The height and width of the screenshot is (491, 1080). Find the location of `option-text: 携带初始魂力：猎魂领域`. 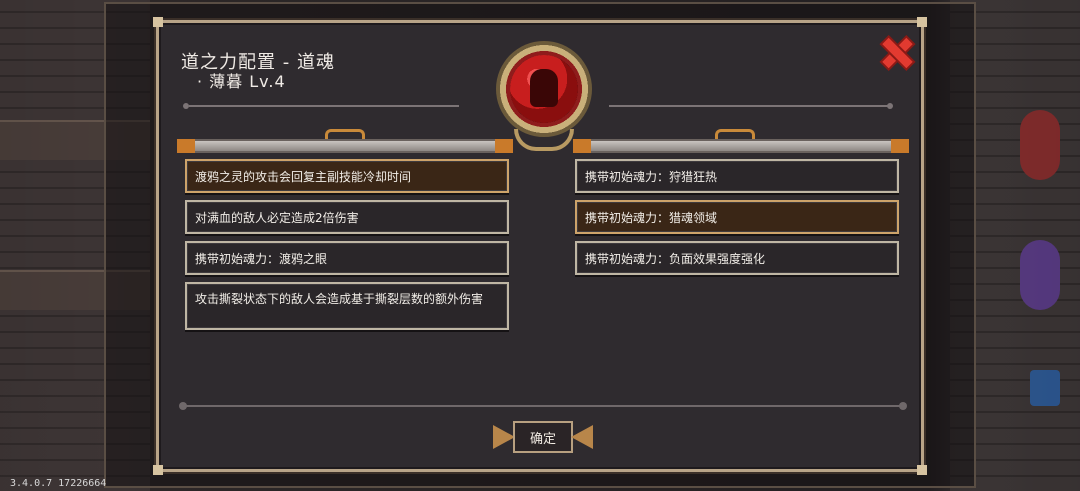

option-text: 携带初始魂力：猎魂领域 is located at coordinates (651, 217).